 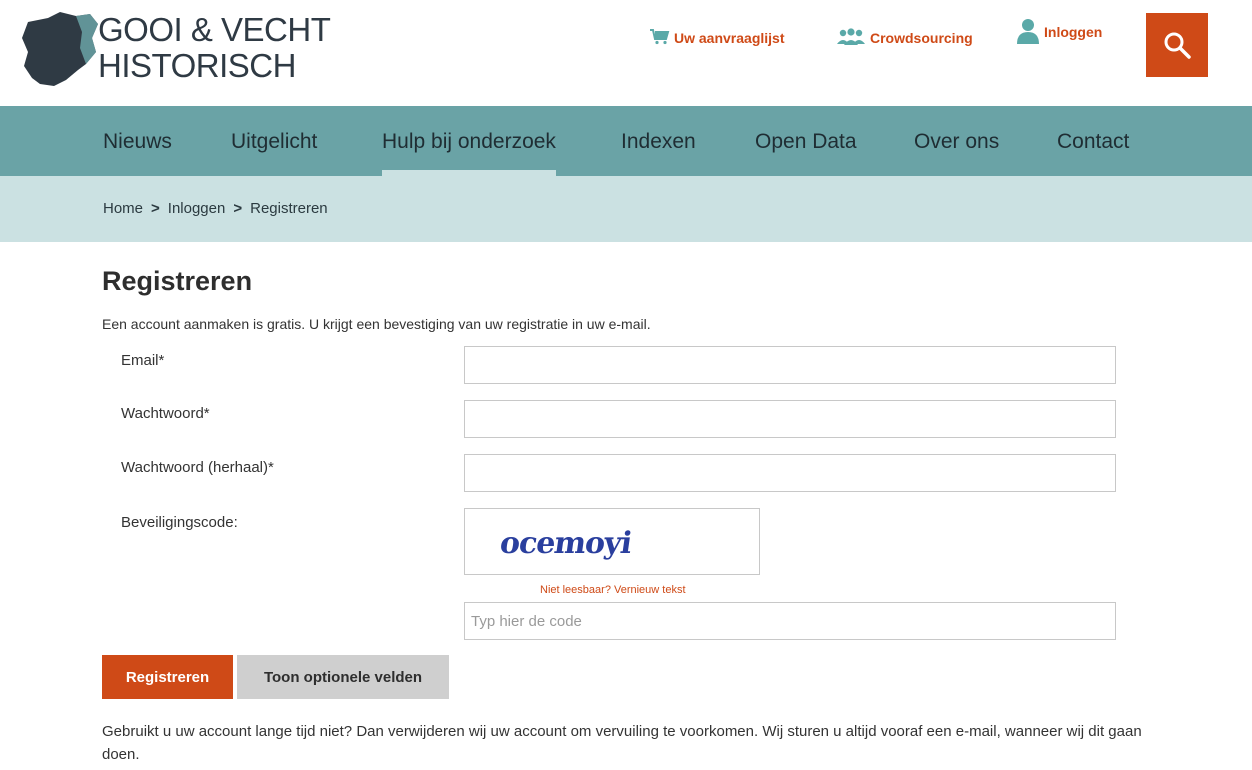 I want to click on site-logo: GOOI & VECHT HISTORISCH, so click(x=178, y=51).